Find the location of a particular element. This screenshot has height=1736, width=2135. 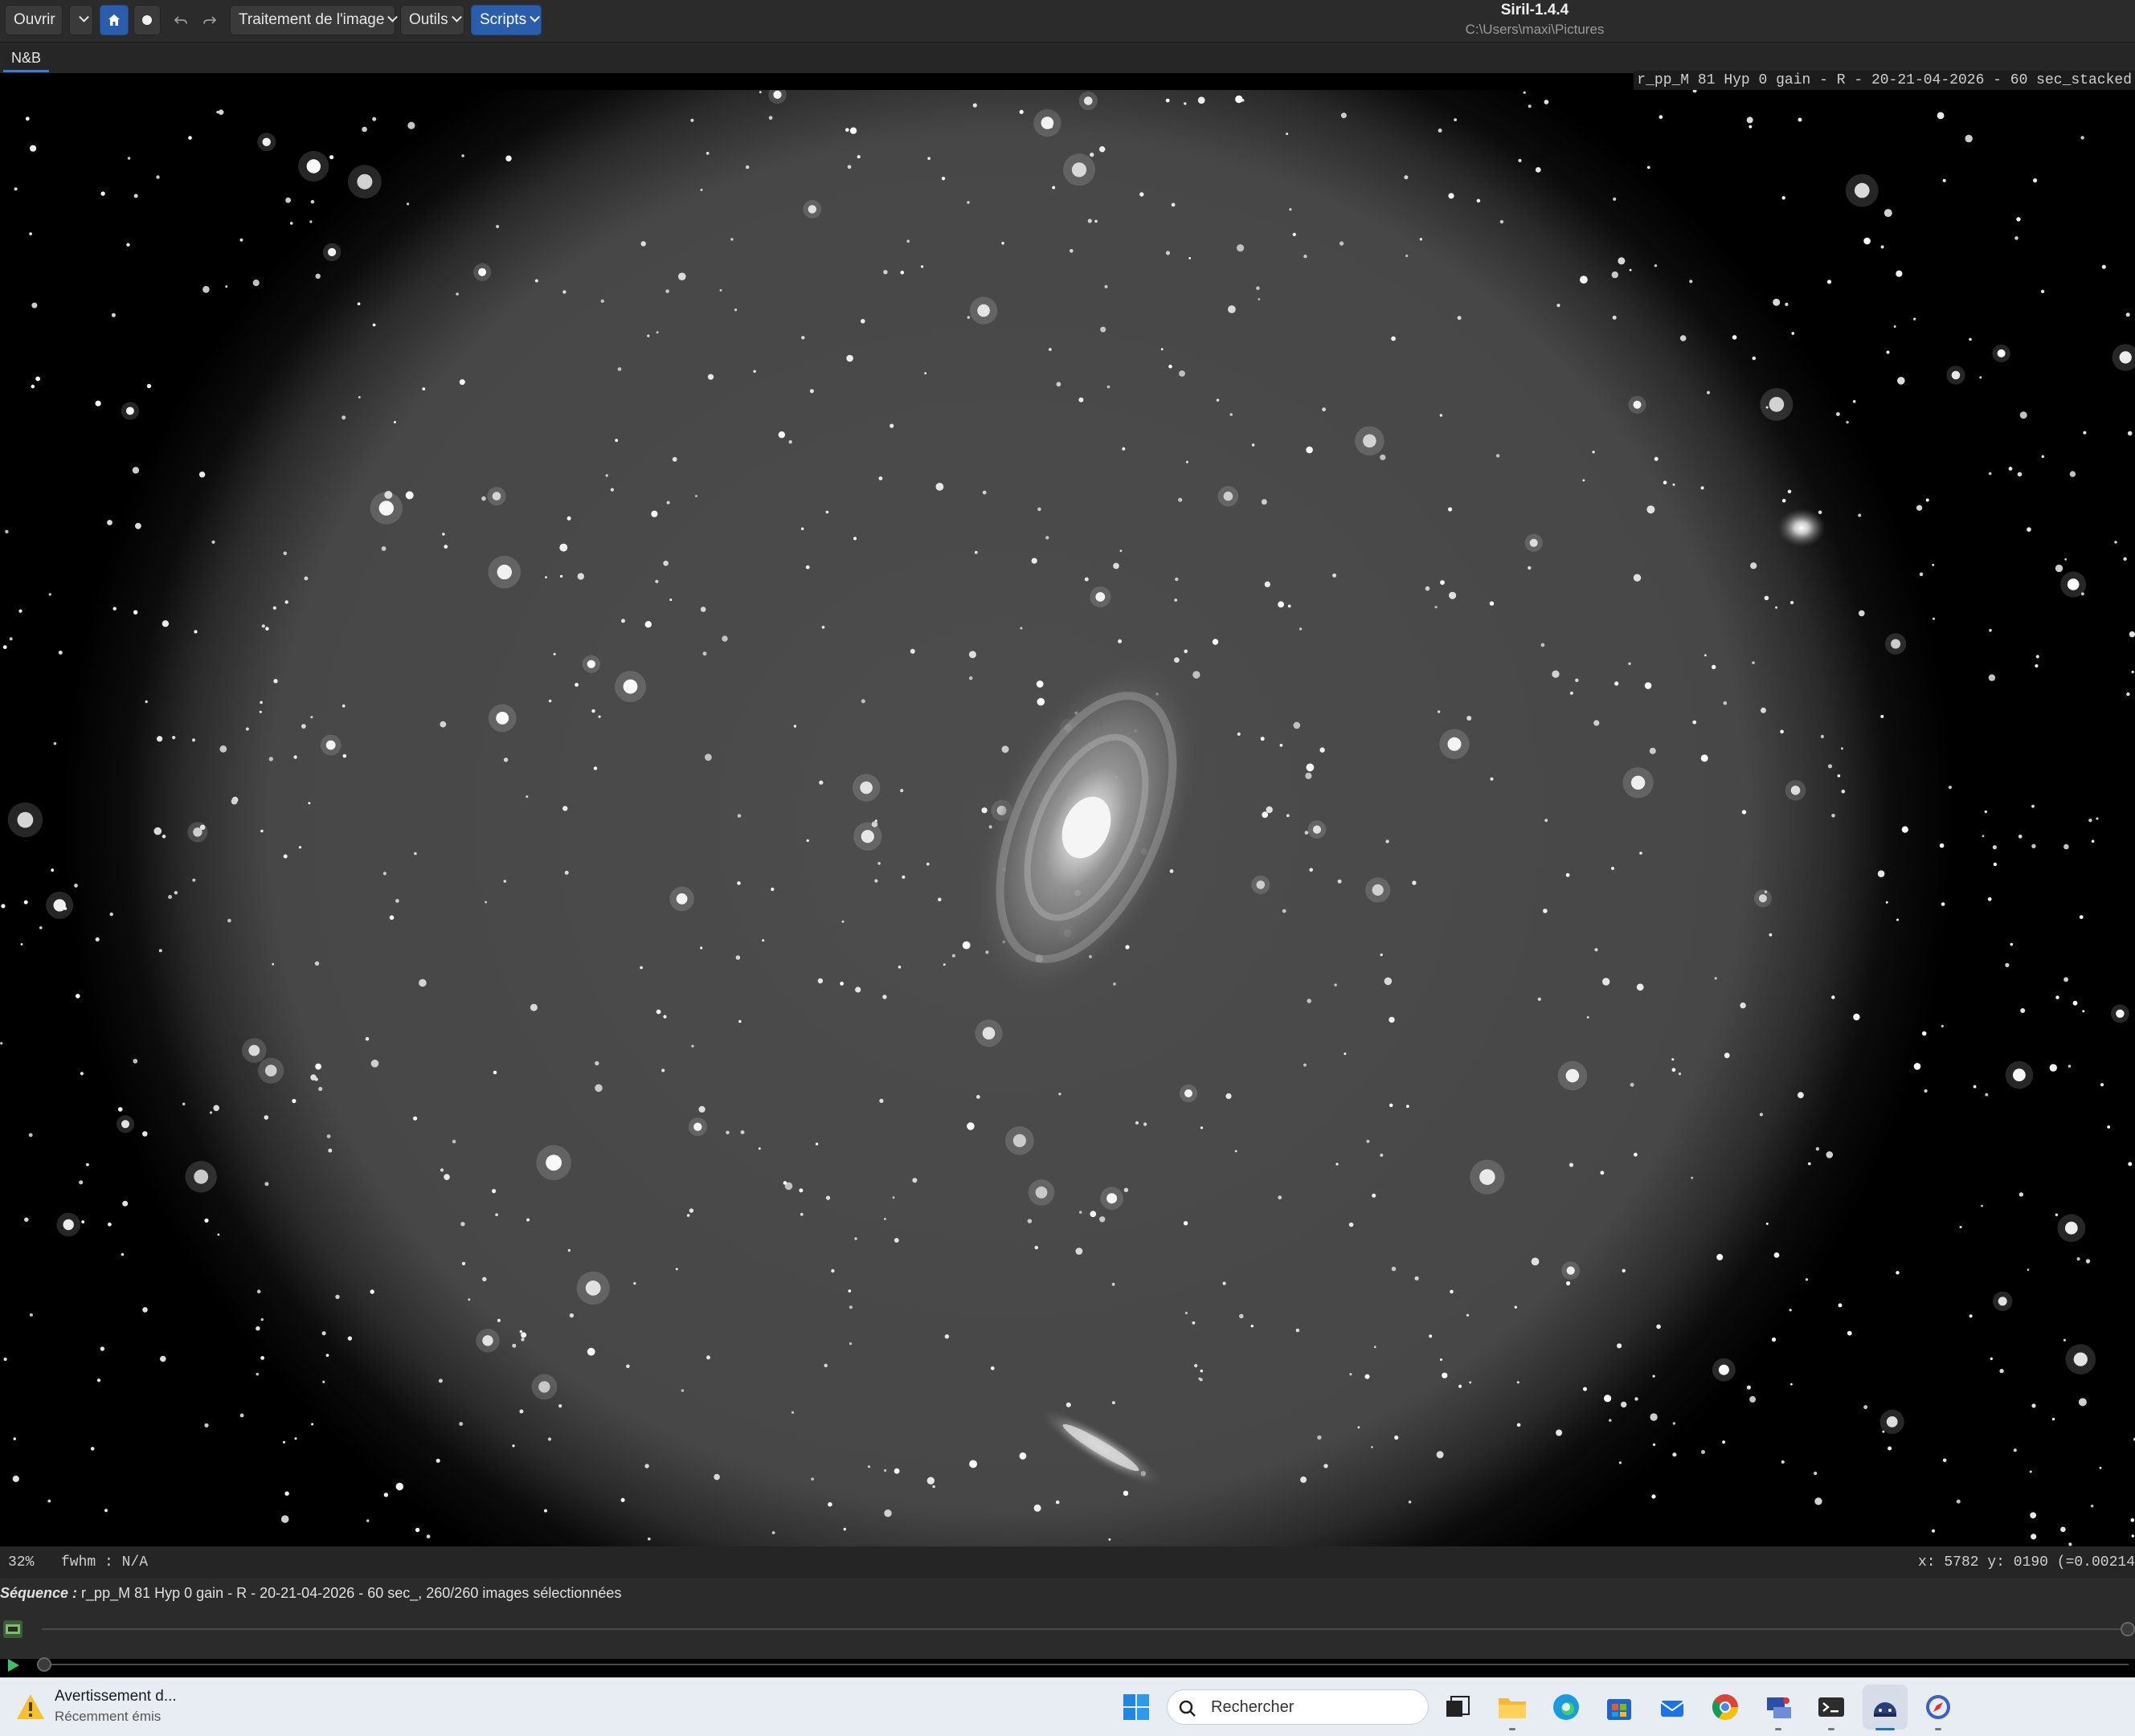

play-button is located at coordinates (13, 1665).